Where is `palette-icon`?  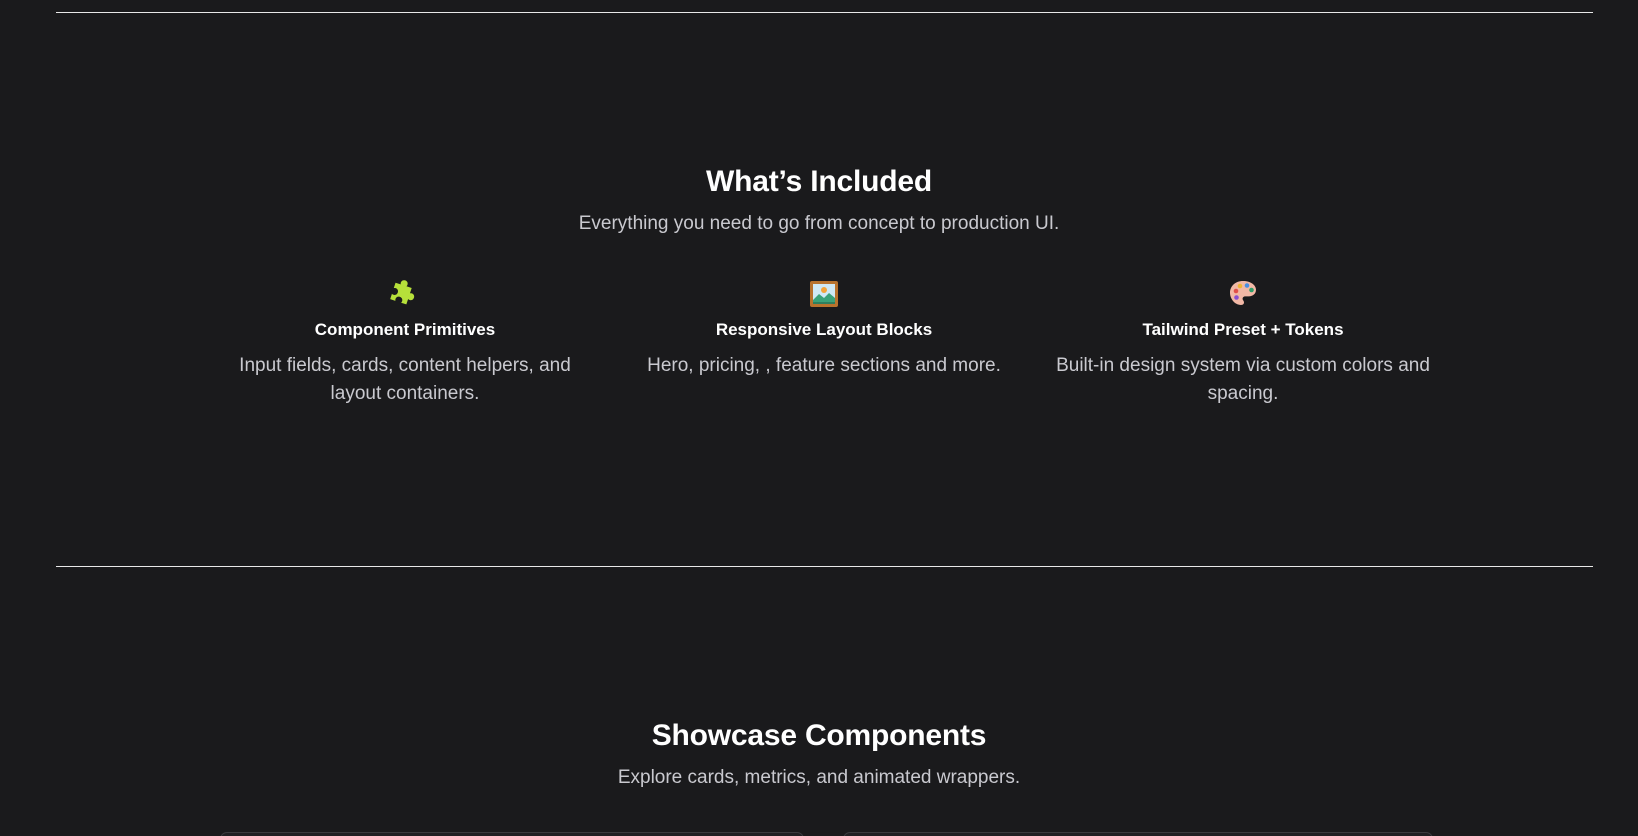
palette-icon is located at coordinates (1243, 293).